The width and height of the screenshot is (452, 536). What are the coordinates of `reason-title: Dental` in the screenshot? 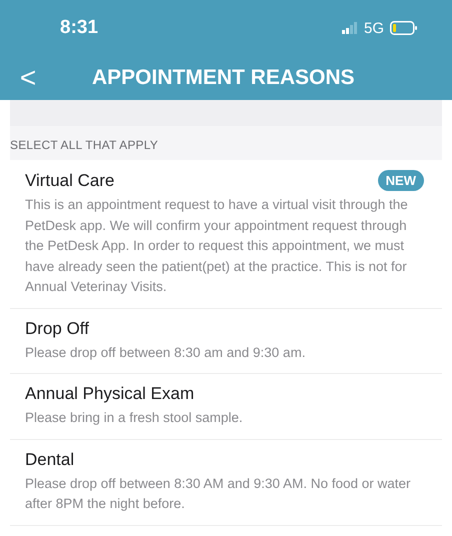 It's located at (49, 460).